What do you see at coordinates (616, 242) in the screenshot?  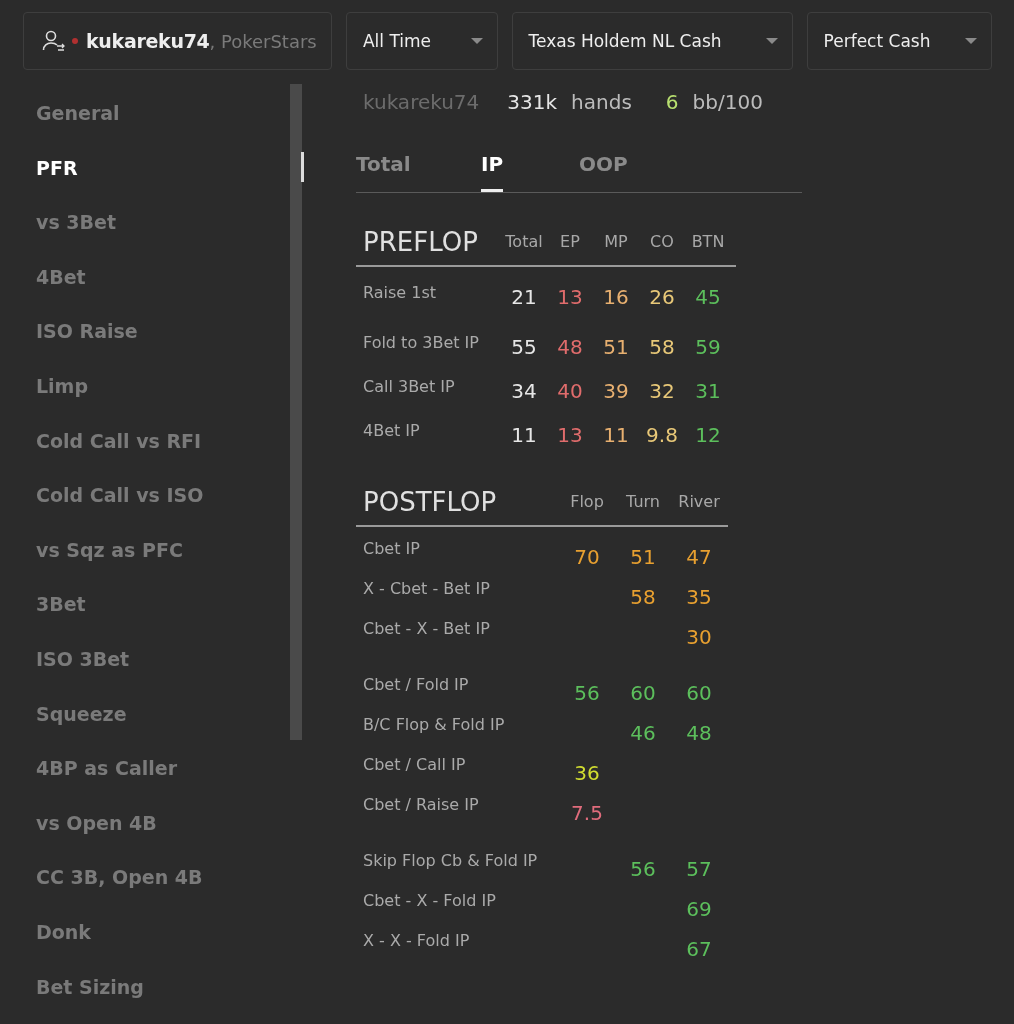 I see `column-header: MP` at bounding box center [616, 242].